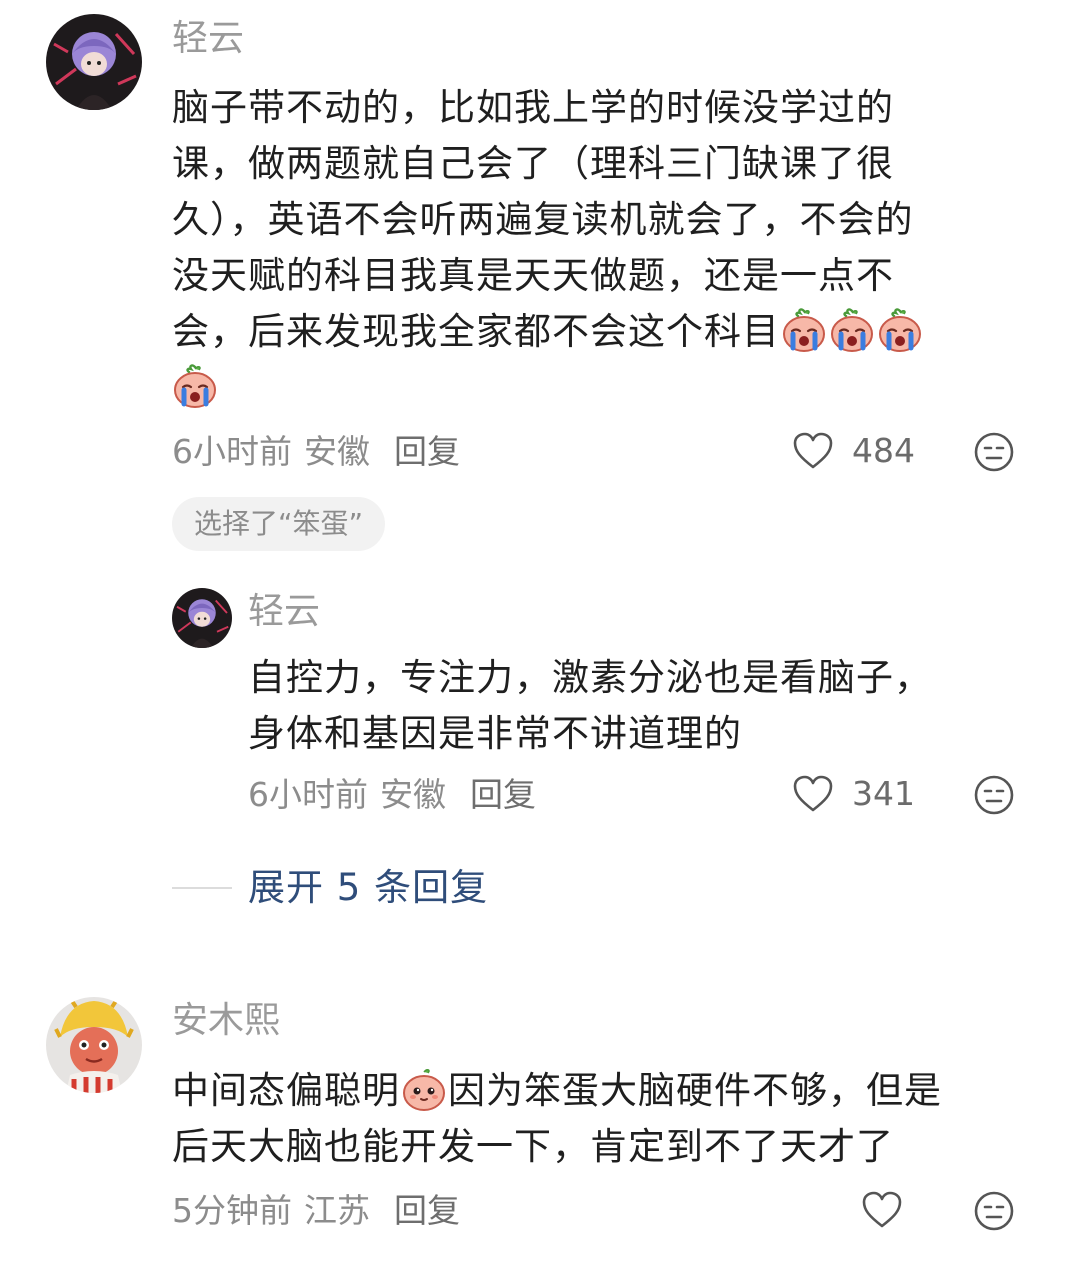 This screenshot has width=1080, height=1270. Describe the element at coordinates (533, 163) in the screenshot. I see `comment-line: 课，做两题就自己会了（理科三门缺课了很` at that location.